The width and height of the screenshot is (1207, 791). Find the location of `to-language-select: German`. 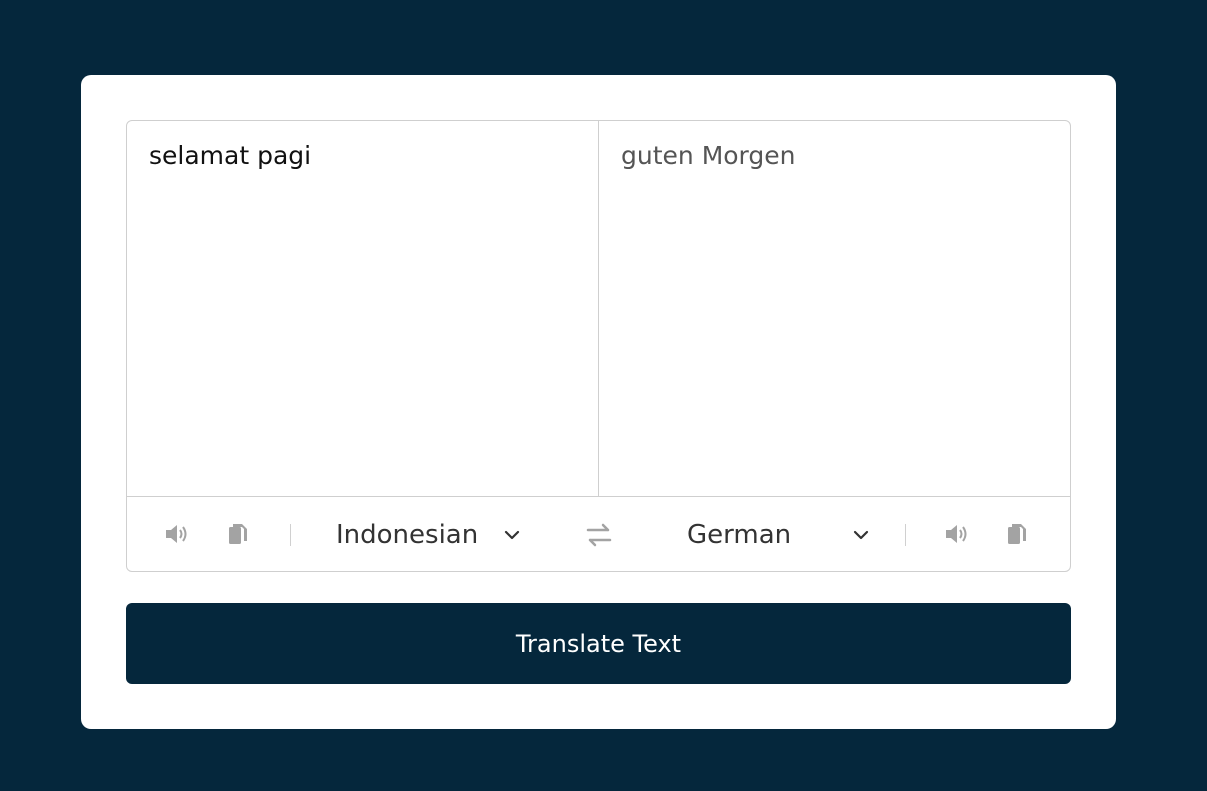

to-language-select: German is located at coordinates (782, 535).